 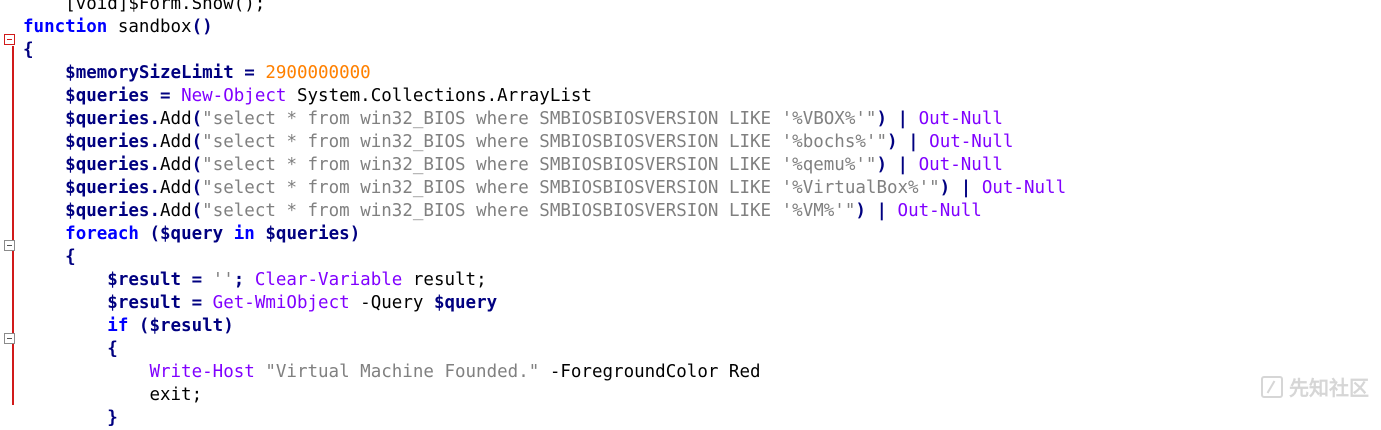 I want to click on fold-gutter, so click(x=11, y=202).